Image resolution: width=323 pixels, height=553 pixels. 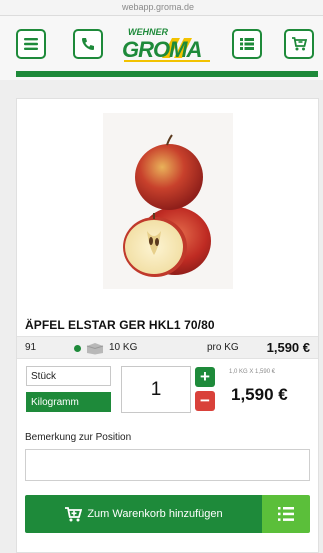 What do you see at coordinates (68, 402) in the screenshot?
I see `unit-option-kilogramm: Kilogramm` at bounding box center [68, 402].